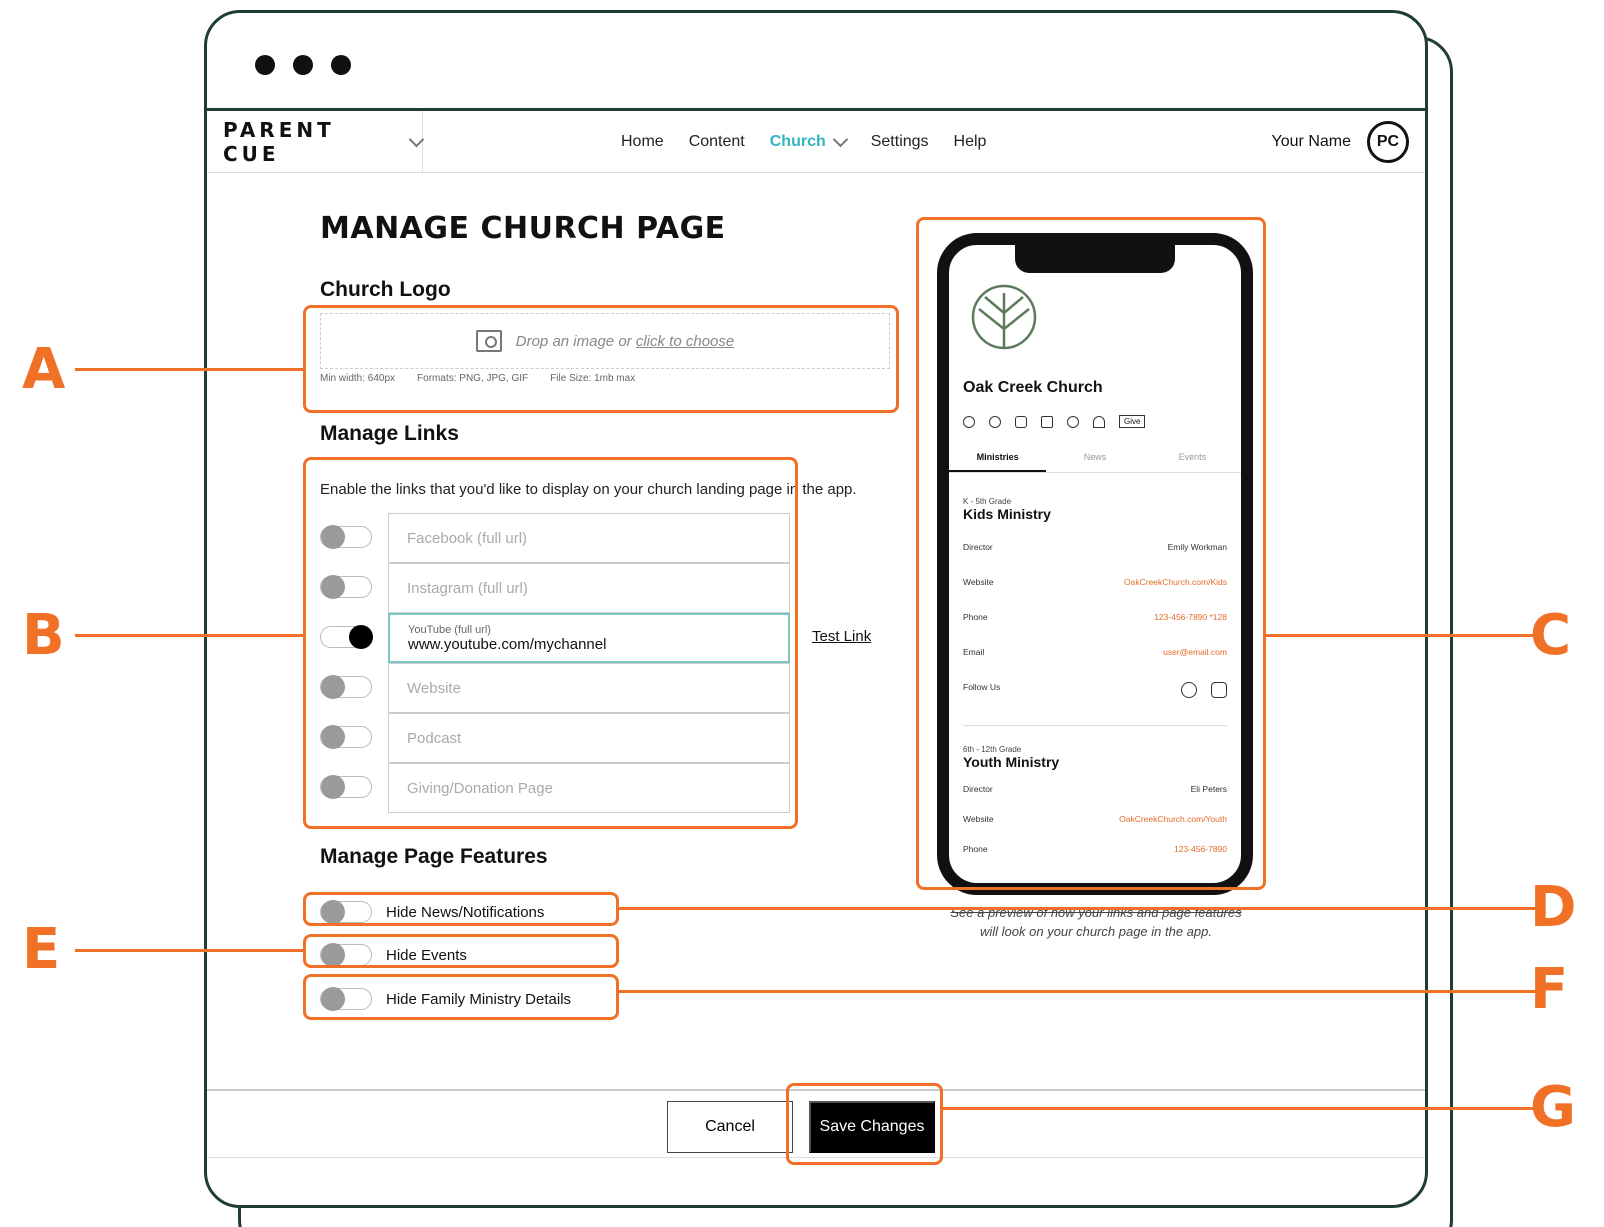  What do you see at coordinates (864, 1124) in the screenshot?
I see `highlight-g` at bounding box center [864, 1124].